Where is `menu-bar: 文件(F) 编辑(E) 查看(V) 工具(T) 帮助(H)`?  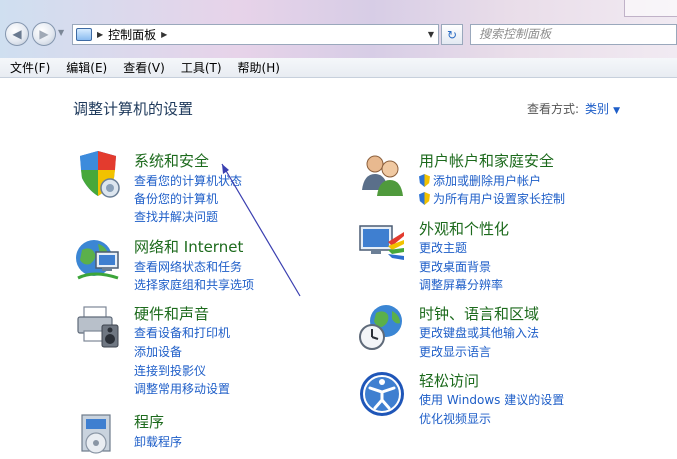
menu-bar: 文件(F) 编辑(E) 查看(V) 工具(T) 帮助(H) is located at coordinates (338, 68).